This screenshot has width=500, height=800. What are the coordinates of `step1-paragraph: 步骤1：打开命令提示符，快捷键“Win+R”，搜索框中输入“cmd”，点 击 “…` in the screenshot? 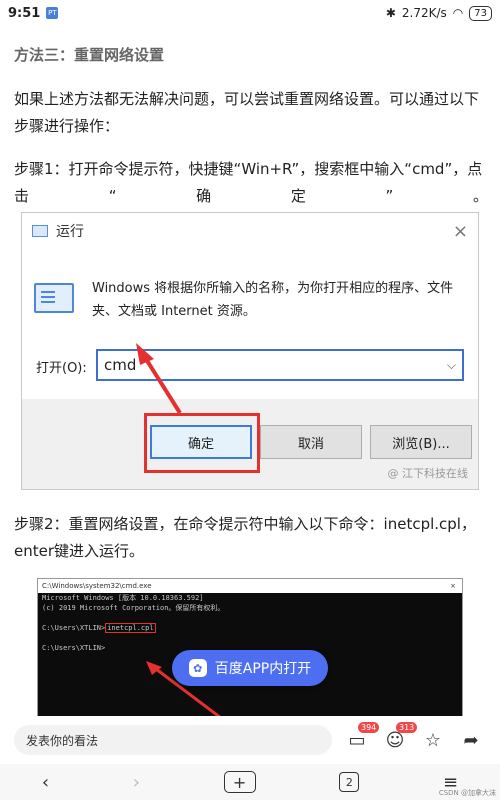 It's located at (251, 183).